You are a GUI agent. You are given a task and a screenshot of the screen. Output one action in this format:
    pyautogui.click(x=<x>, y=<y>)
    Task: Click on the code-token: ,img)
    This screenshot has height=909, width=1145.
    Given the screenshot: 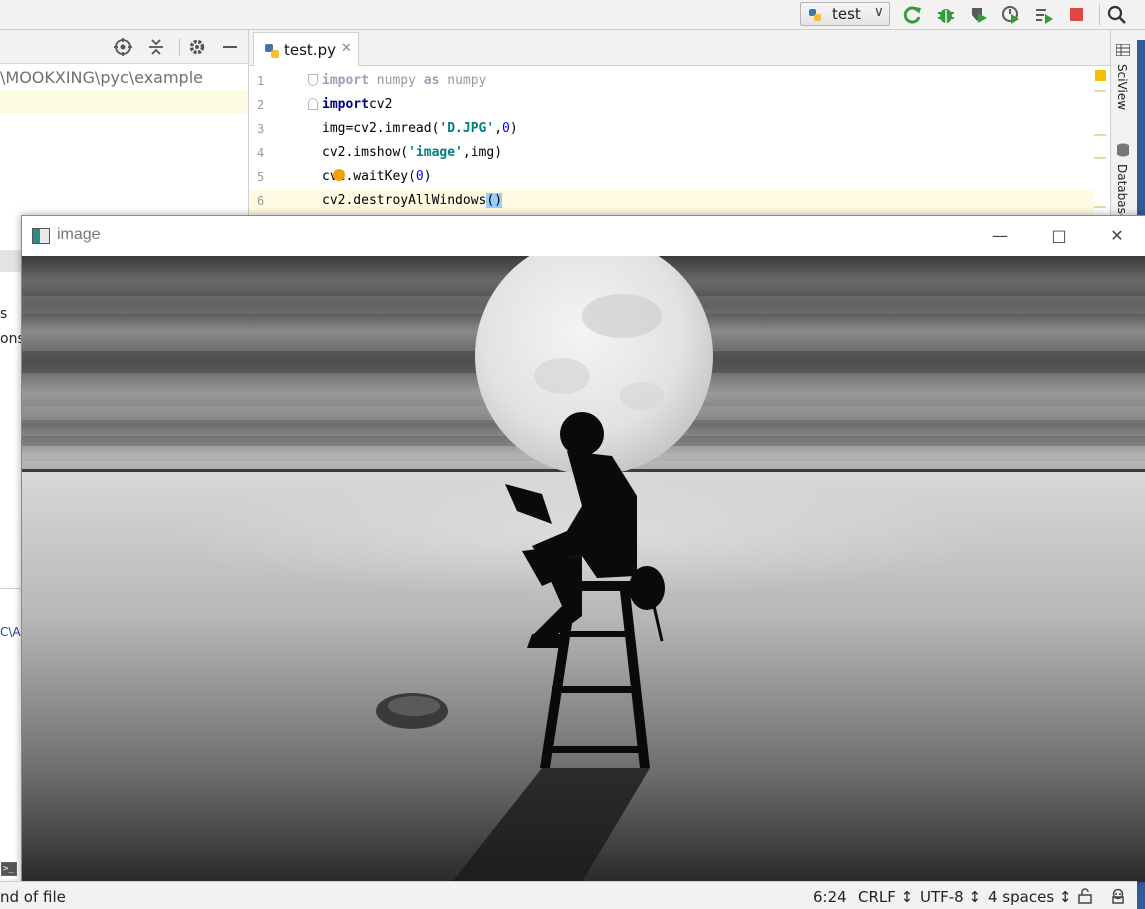 What is the action you would take?
    pyautogui.click(x=482, y=152)
    